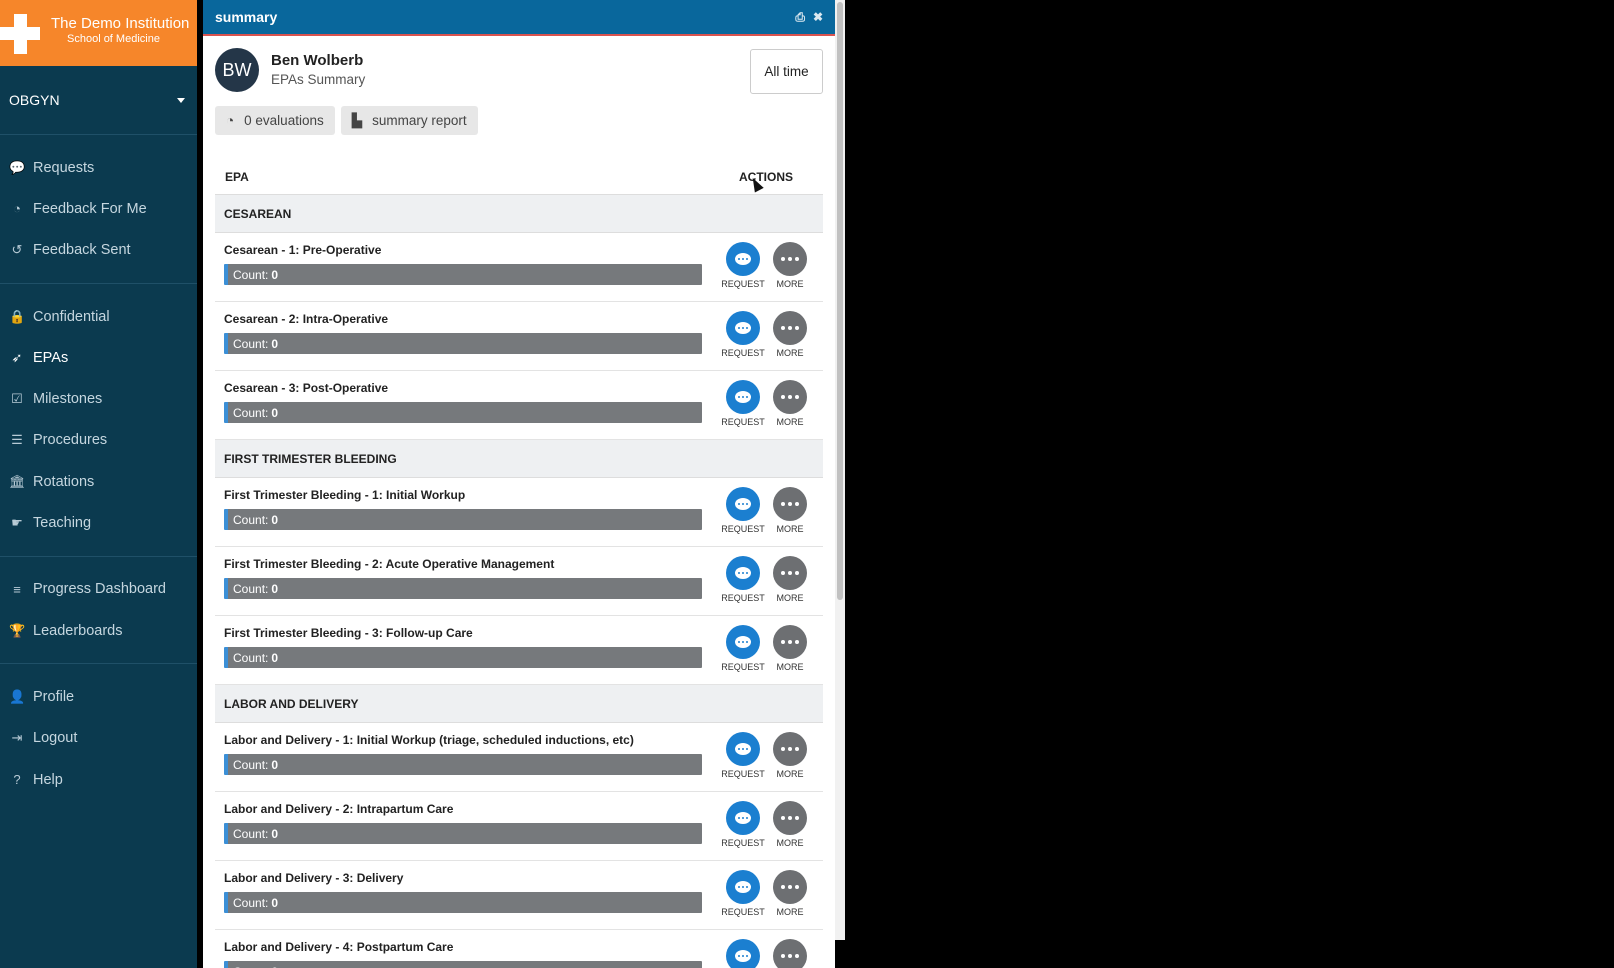 The width and height of the screenshot is (1614, 968). What do you see at coordinates (98, 250) in the screenshot?
I see `sidebar-item-feedback-sent: ↺ Feedback Sent` at bounding box center [98, 250].